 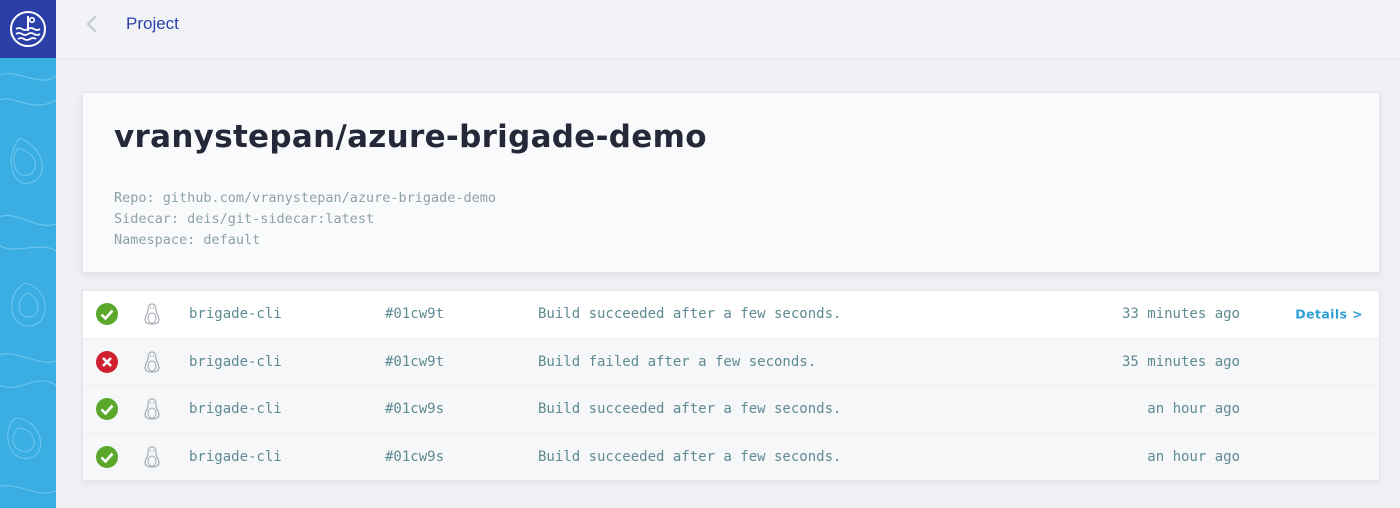 What do you see at coordinates (677, 361) in the screenshot?
I see `build-message: Build failed after a few seconds.` at bounding box center [677, 361].